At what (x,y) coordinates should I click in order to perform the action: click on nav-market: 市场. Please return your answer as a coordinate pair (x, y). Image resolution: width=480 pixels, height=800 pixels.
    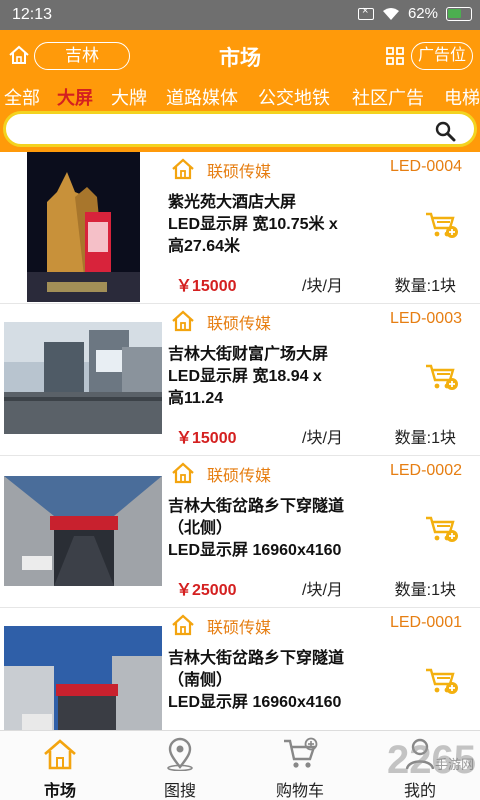
    Looking at the image, I should click on (60, 765).